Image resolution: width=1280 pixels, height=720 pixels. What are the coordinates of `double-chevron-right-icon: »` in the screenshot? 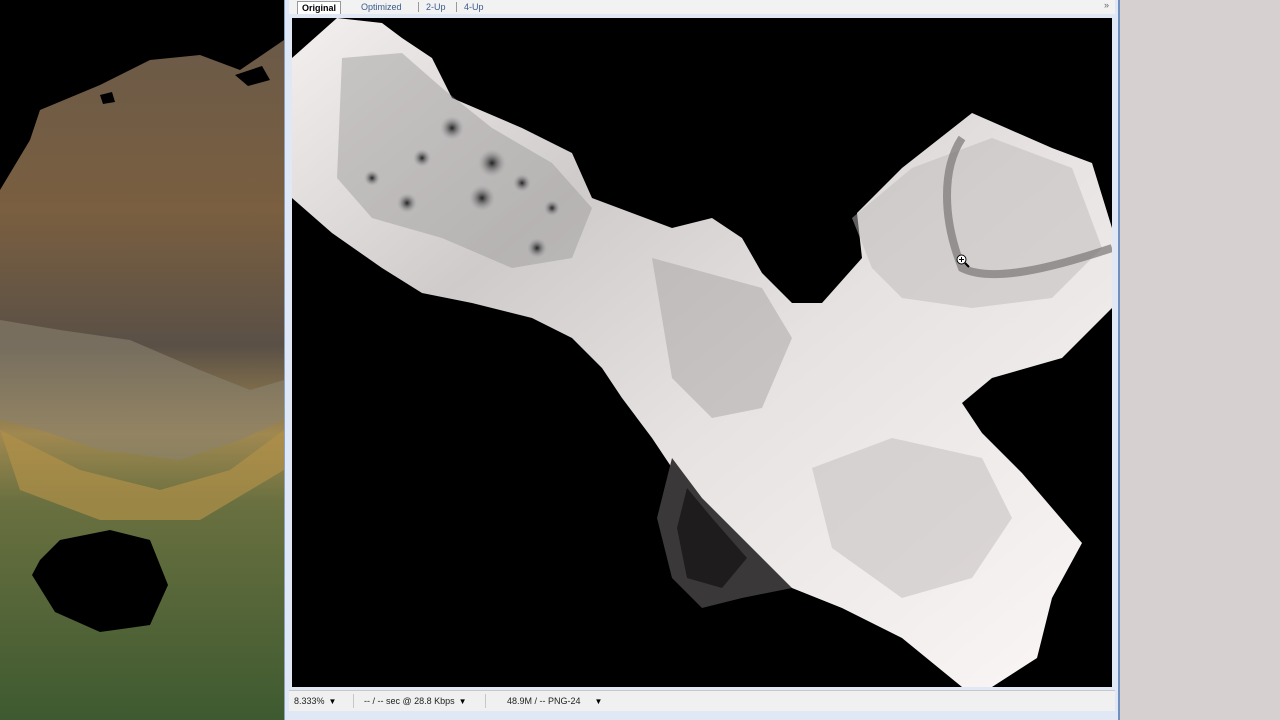 It's located at (1106, 5).